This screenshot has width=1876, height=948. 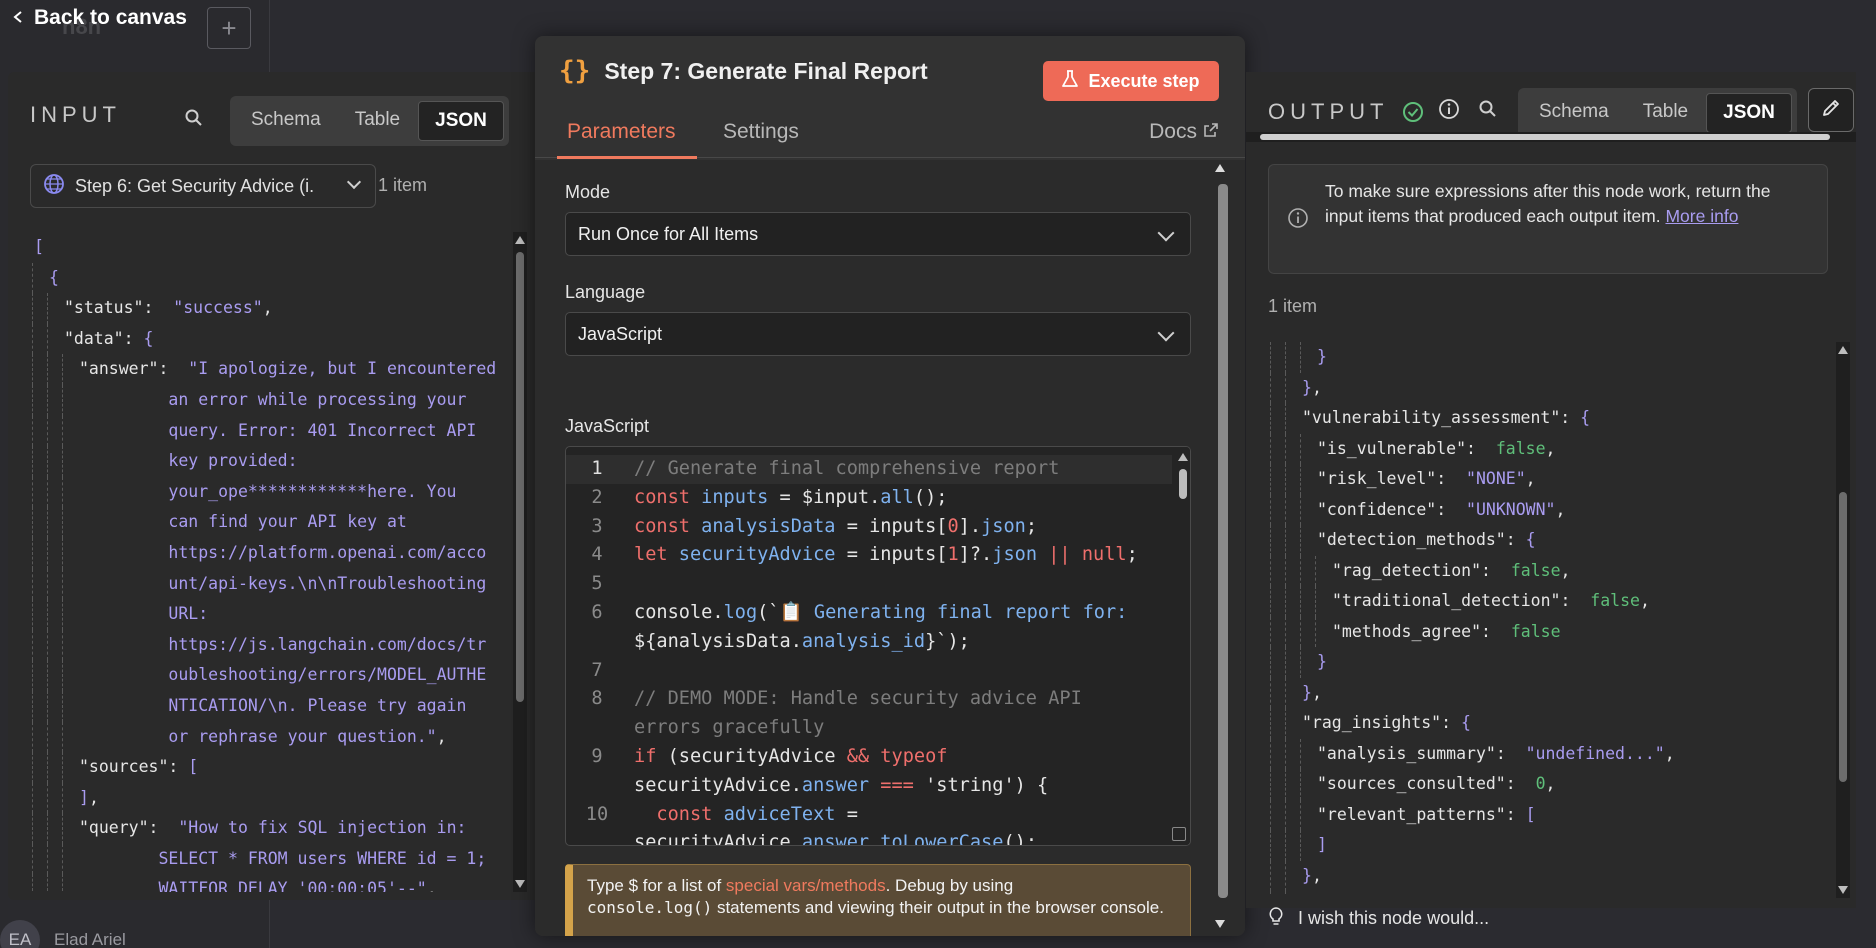 I want to click on mode-select: Run Once for All Items, so click(x=878, y=234).